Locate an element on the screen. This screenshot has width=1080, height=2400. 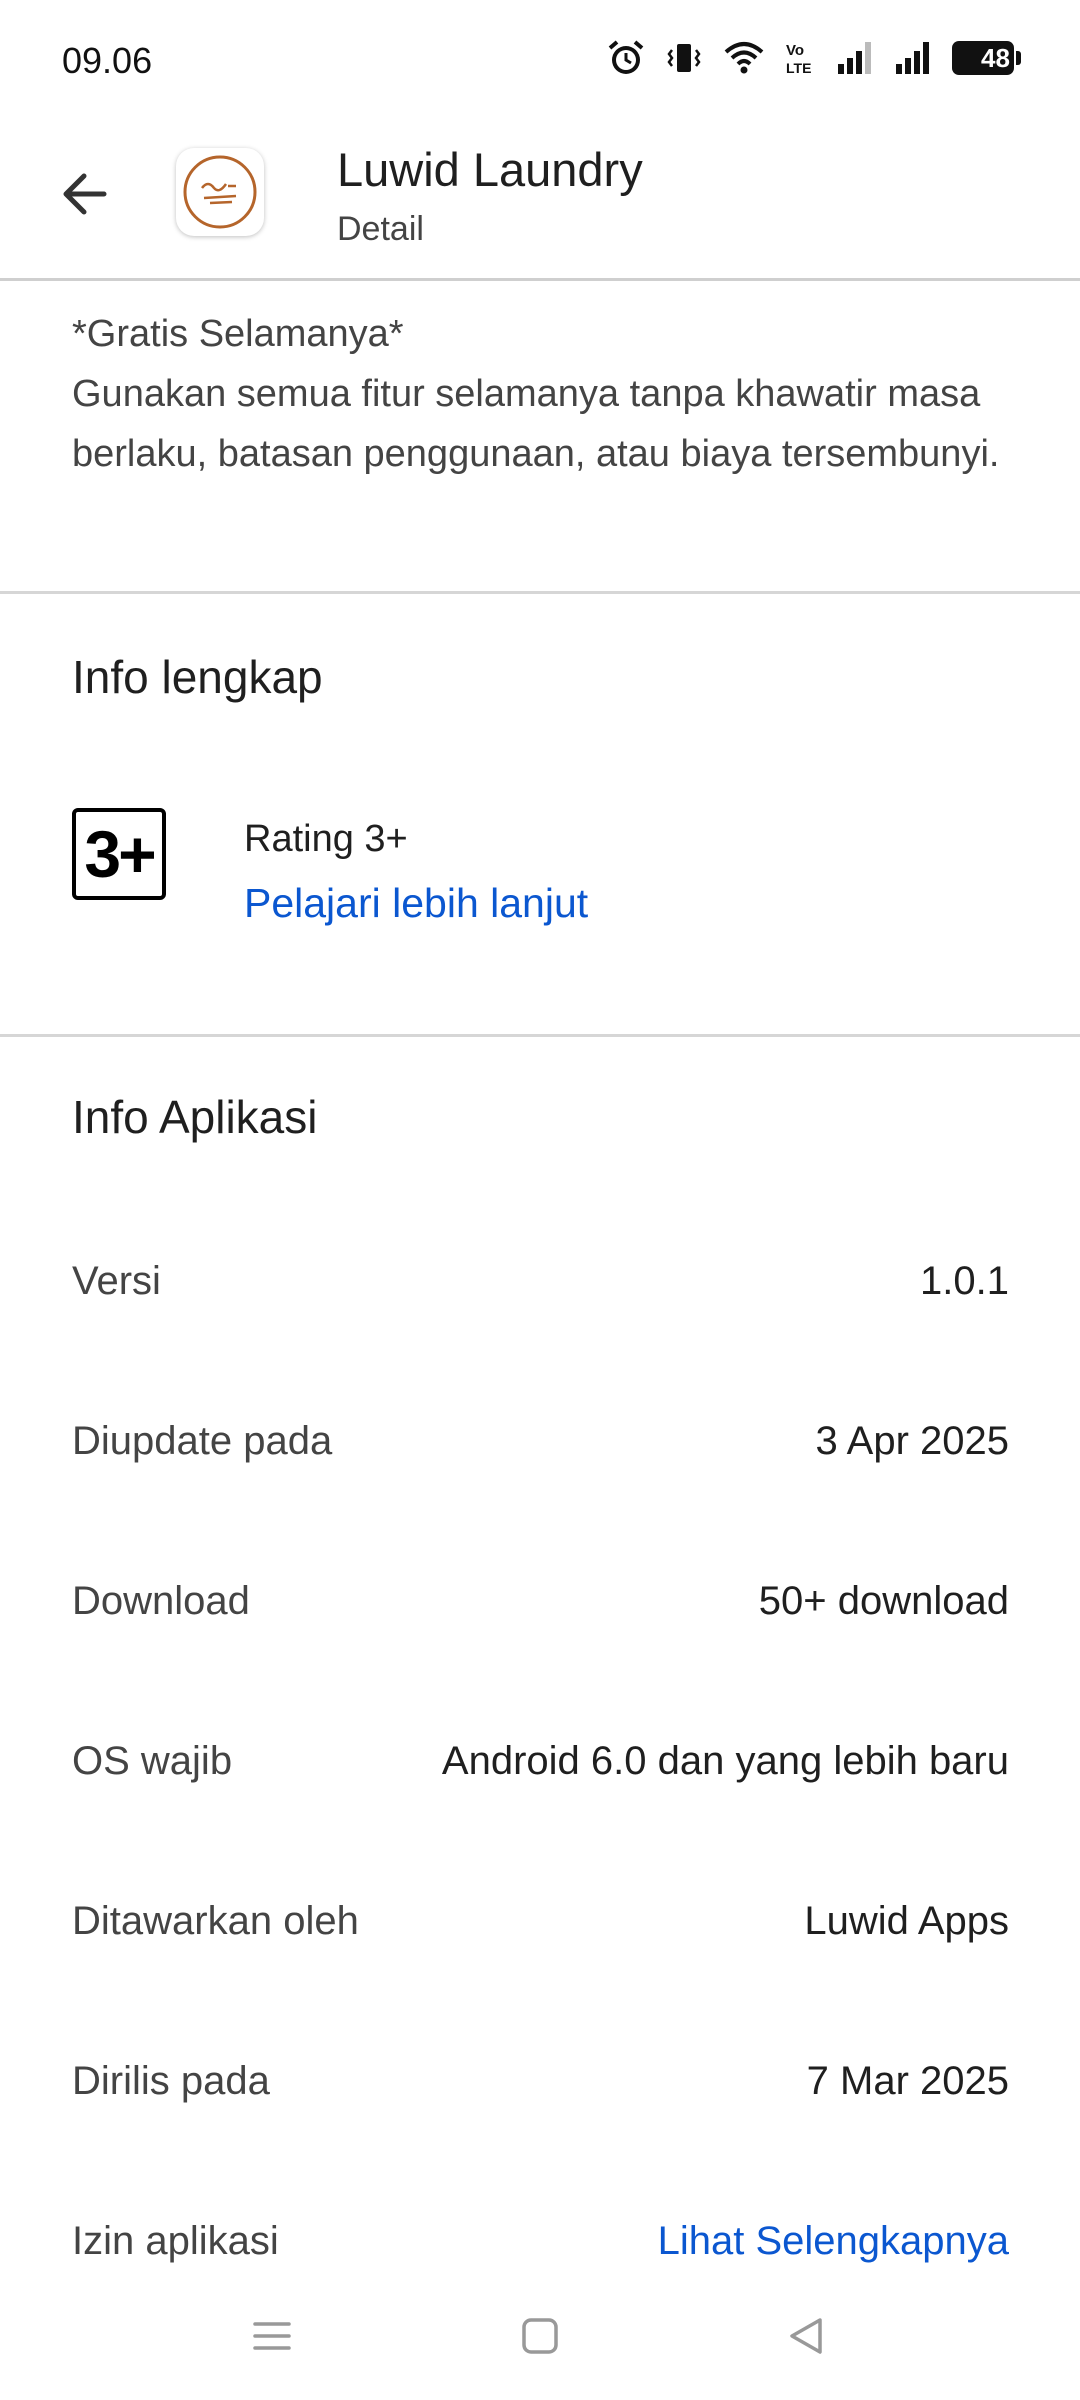
section-title-app-info: Info Aplikasi is located at coordinates (195, 1117).